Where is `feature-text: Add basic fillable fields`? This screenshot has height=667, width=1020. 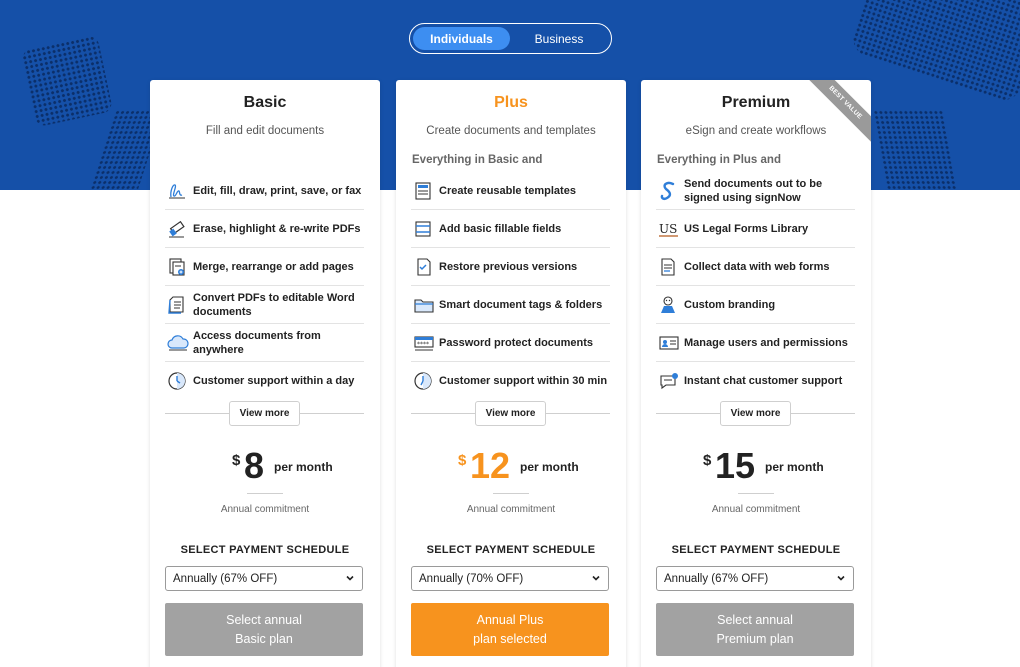
feature-text: Add basic fillable fields is located at coordinates (500, 228).